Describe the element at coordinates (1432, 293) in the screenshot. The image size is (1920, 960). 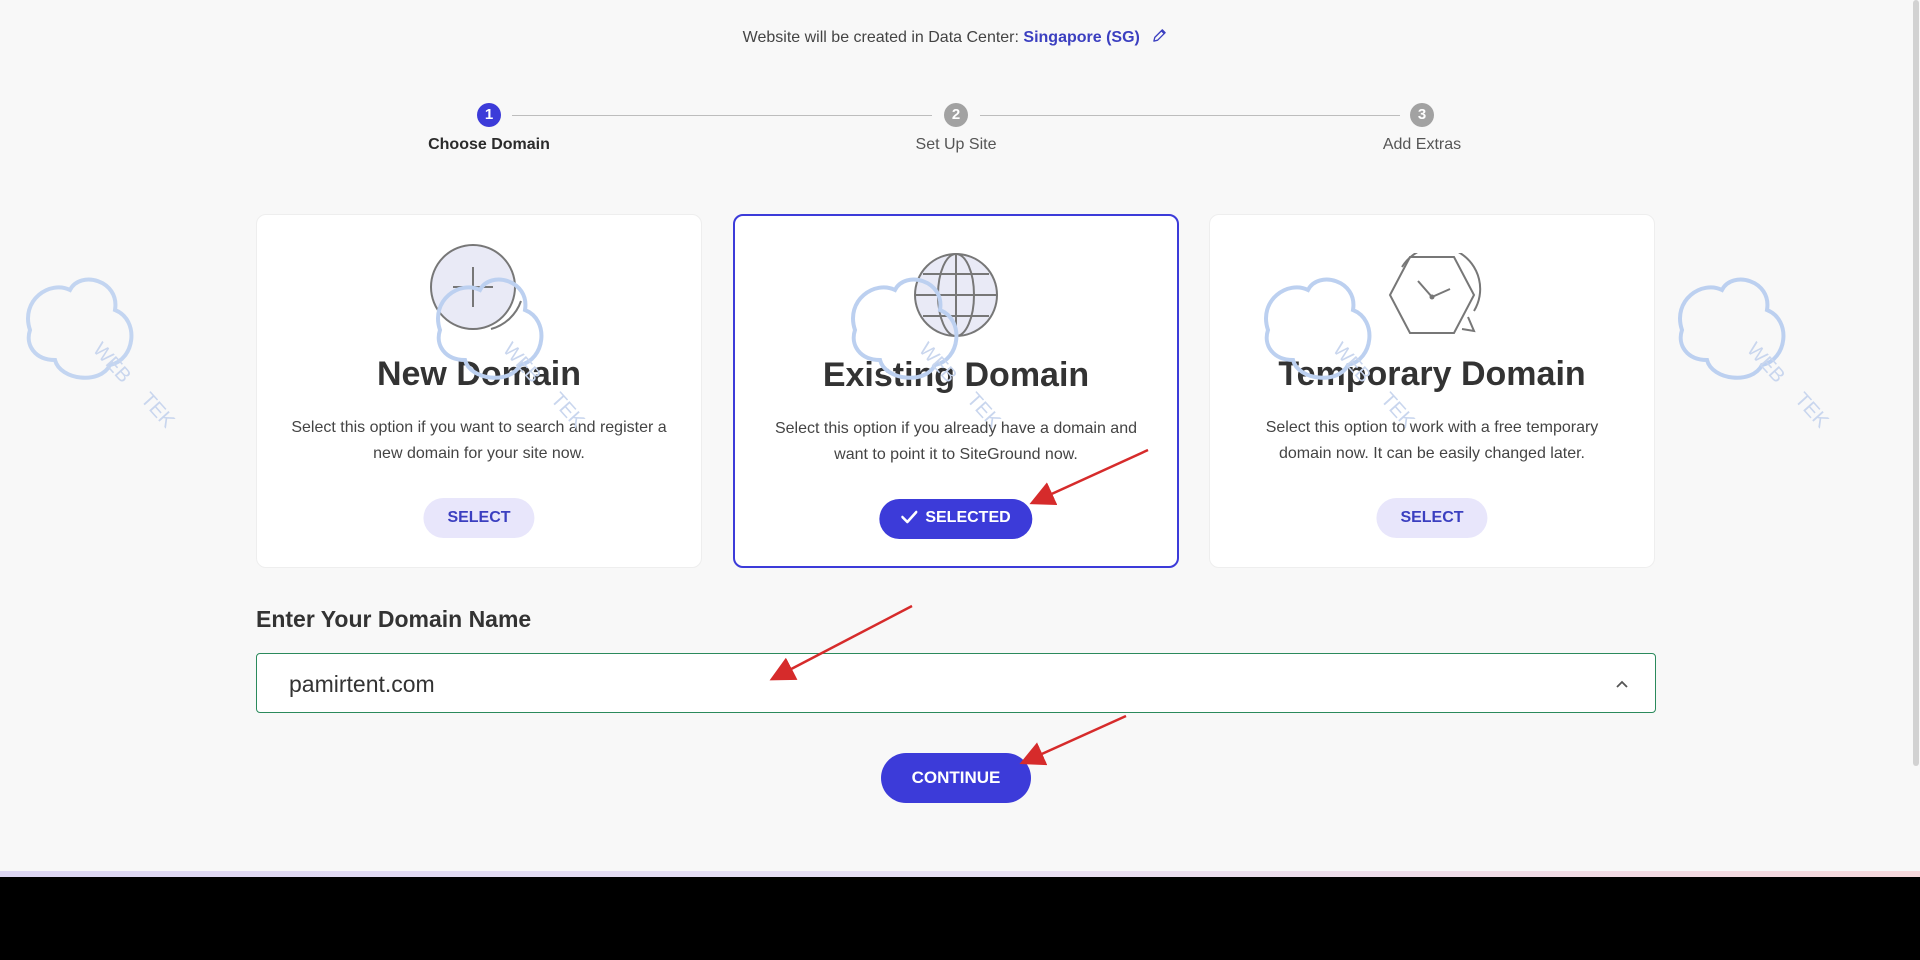
I see `clock-icon` at that location.